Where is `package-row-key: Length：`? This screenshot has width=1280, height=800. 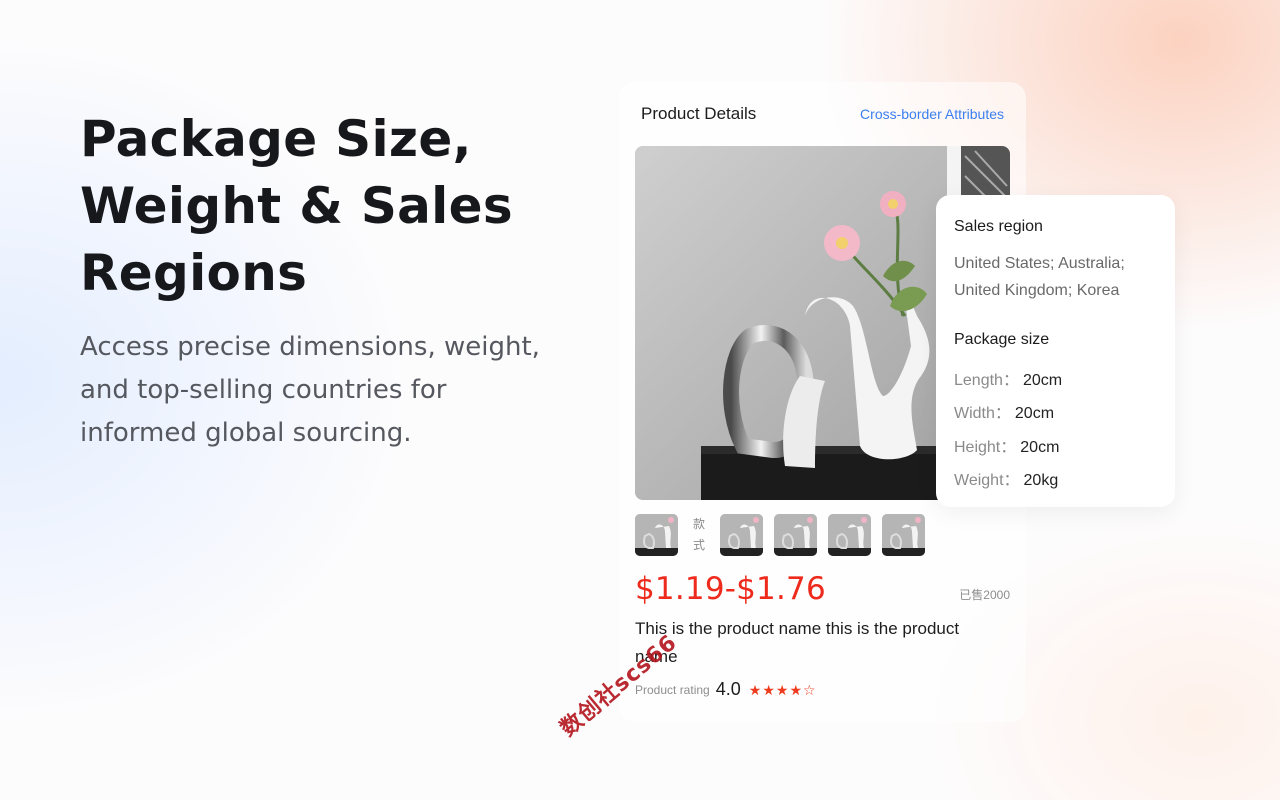 package-row-key: Length： is located at coordinates (986, 380).